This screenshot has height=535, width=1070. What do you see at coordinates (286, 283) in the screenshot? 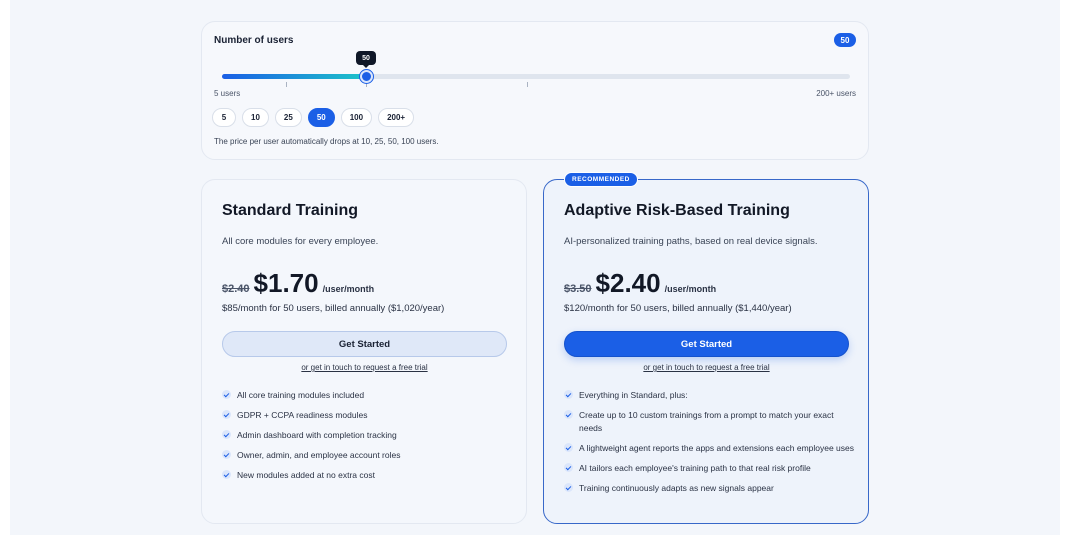
I see `current-price: $1.70` at bounding box center [286, 283].